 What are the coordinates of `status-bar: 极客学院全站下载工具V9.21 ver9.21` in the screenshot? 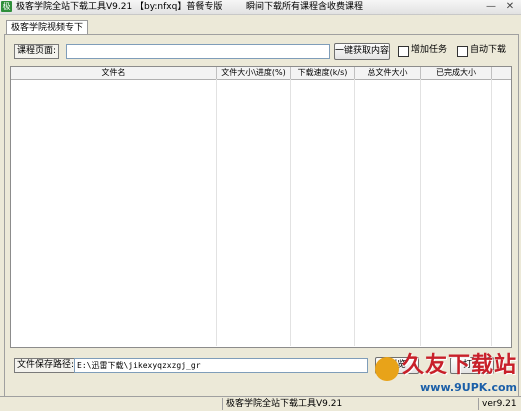 It's located at (260, 403).